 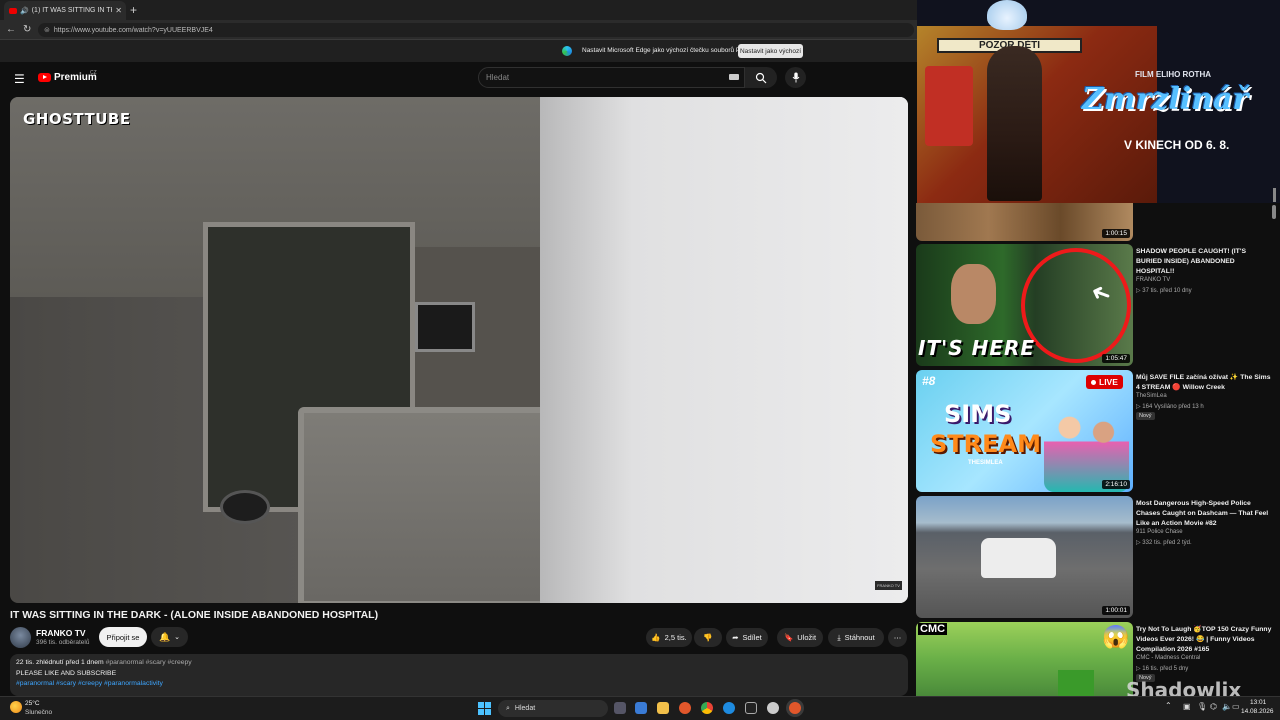 I want to click on edge-icon, so click(x=729, y=708).